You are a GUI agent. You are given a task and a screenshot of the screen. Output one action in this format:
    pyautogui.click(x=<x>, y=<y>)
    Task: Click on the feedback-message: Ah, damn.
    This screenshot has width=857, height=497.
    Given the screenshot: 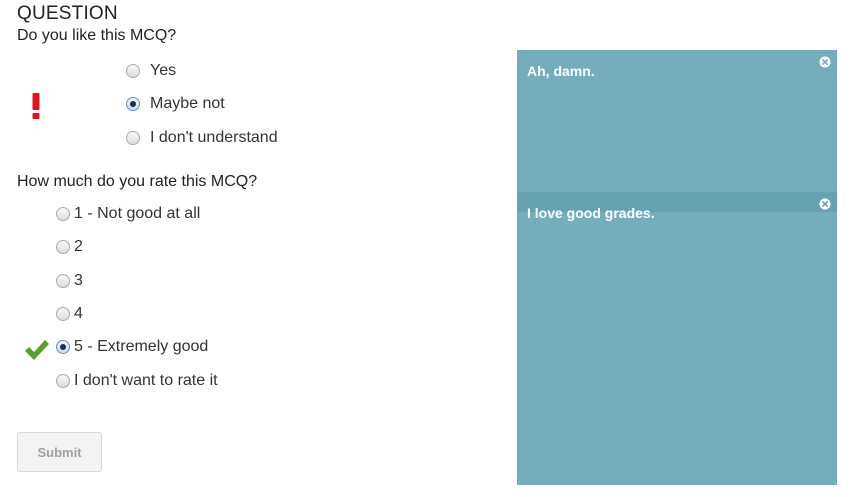 What is the action you would take?
    pyautogui.click(x=561, y=71)
    